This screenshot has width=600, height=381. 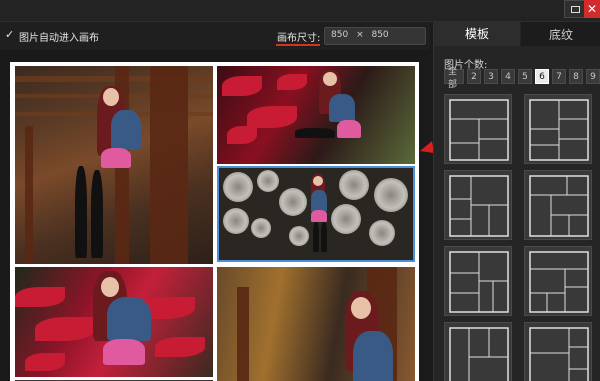 I want to click on template-layout-7-diagram, so click(x=479, y=354).